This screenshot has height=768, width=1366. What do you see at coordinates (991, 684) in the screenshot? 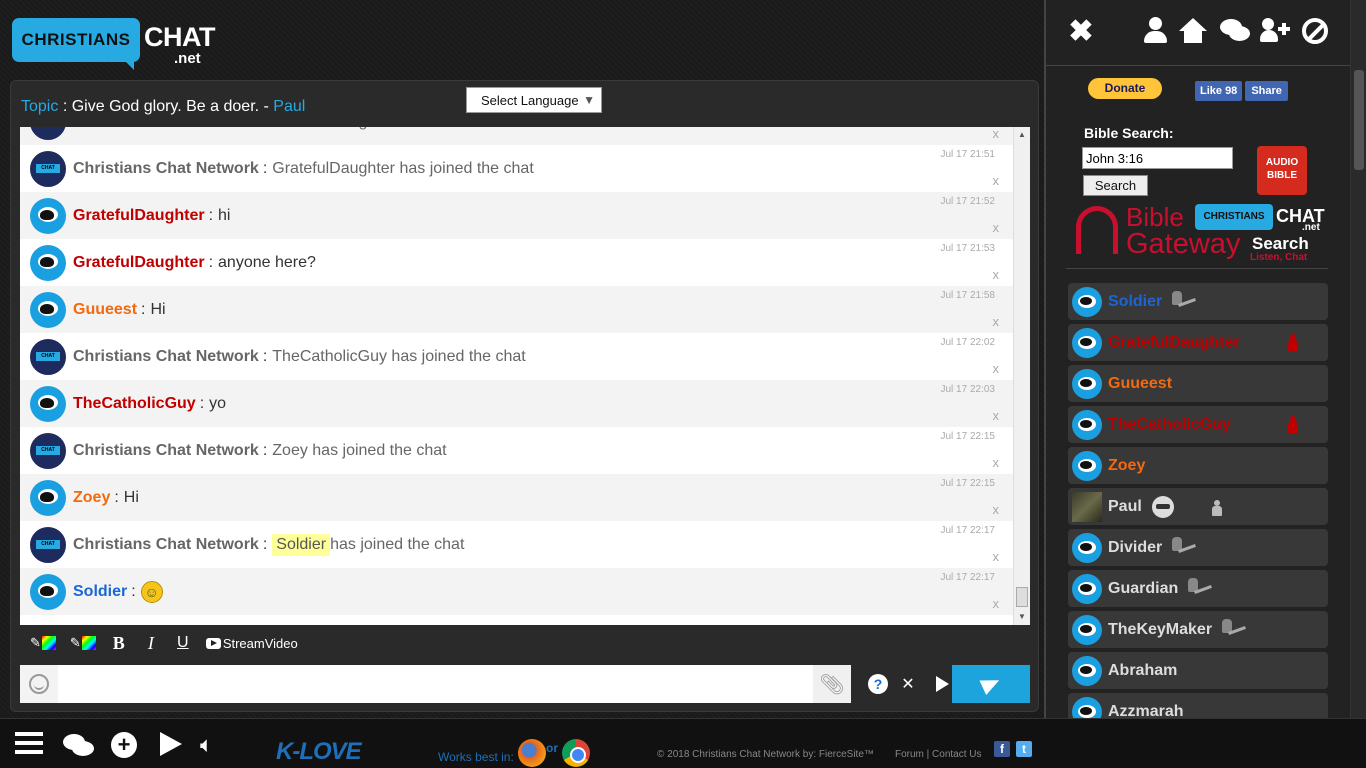
I see `send-button` at bounding box center [991, 684].